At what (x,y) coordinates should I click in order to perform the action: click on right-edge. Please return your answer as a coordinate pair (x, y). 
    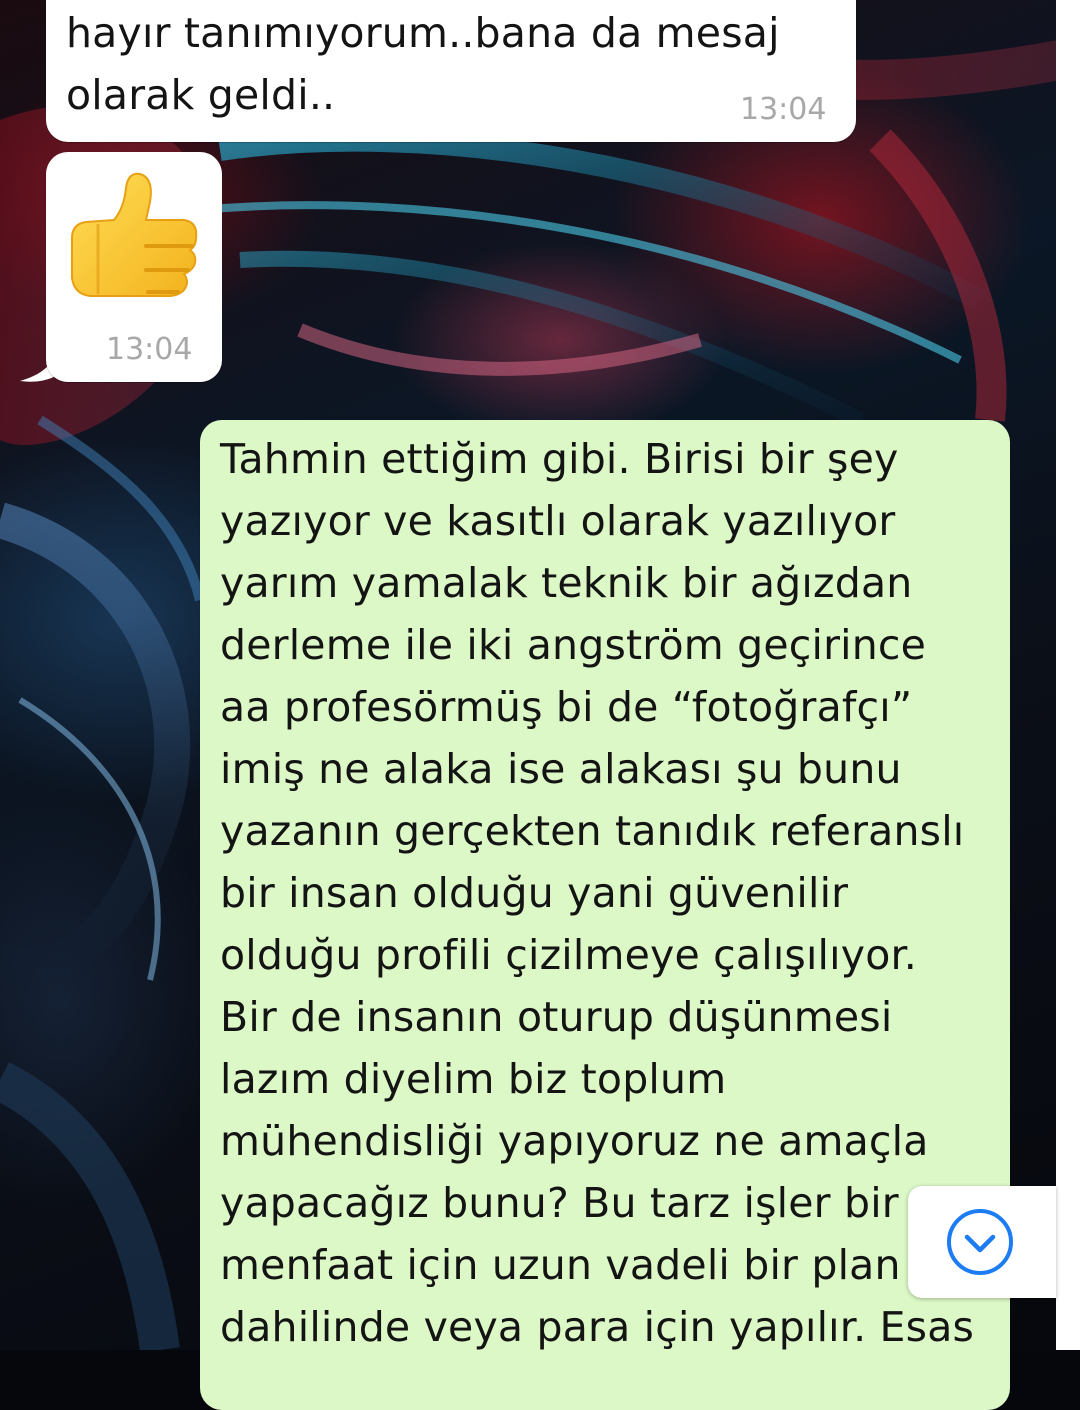
    Looking at the image, I should click on (1068, 675).